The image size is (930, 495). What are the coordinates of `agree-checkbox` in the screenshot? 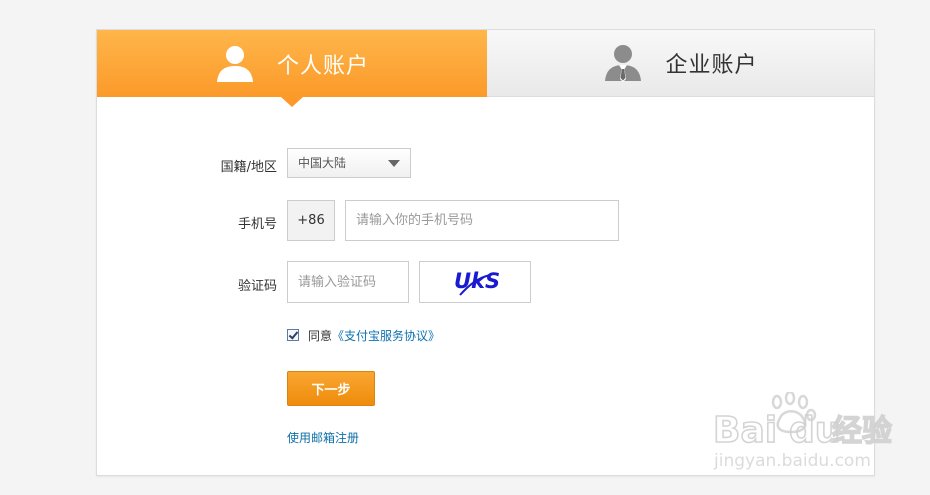 It's located at (293, 335).